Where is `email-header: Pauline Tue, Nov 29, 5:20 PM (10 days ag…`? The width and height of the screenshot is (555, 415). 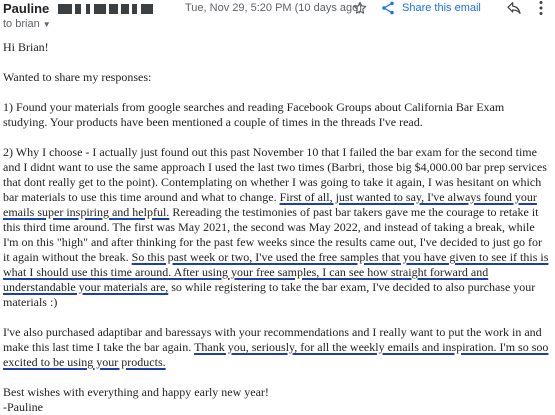 email-header: Pauline Tue, Nov 29, 5:20 PM (10 days ag… is located at coordinates (277, 17).